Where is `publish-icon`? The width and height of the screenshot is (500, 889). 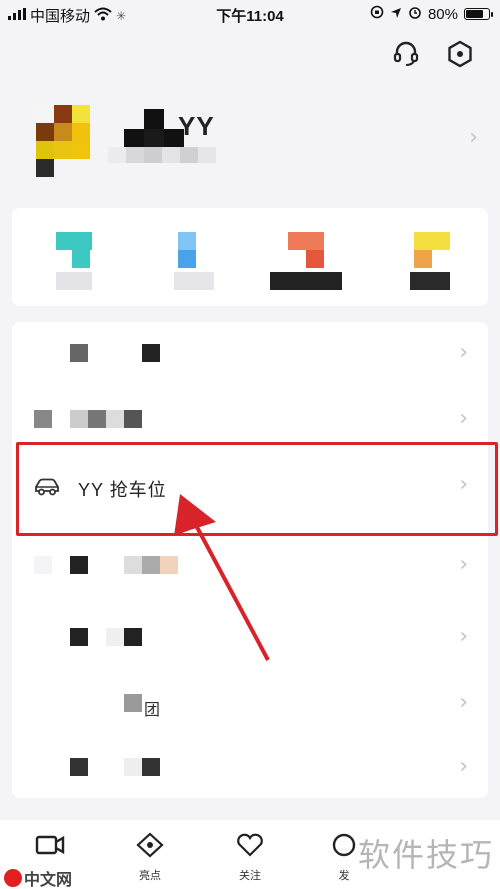
publish-icon is located at coordinates (344, 847).